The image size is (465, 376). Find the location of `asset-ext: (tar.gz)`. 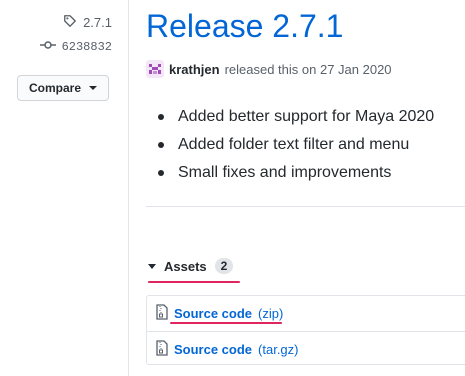

asset-ext: (tar.gz) is located at coordinates (278, 349).